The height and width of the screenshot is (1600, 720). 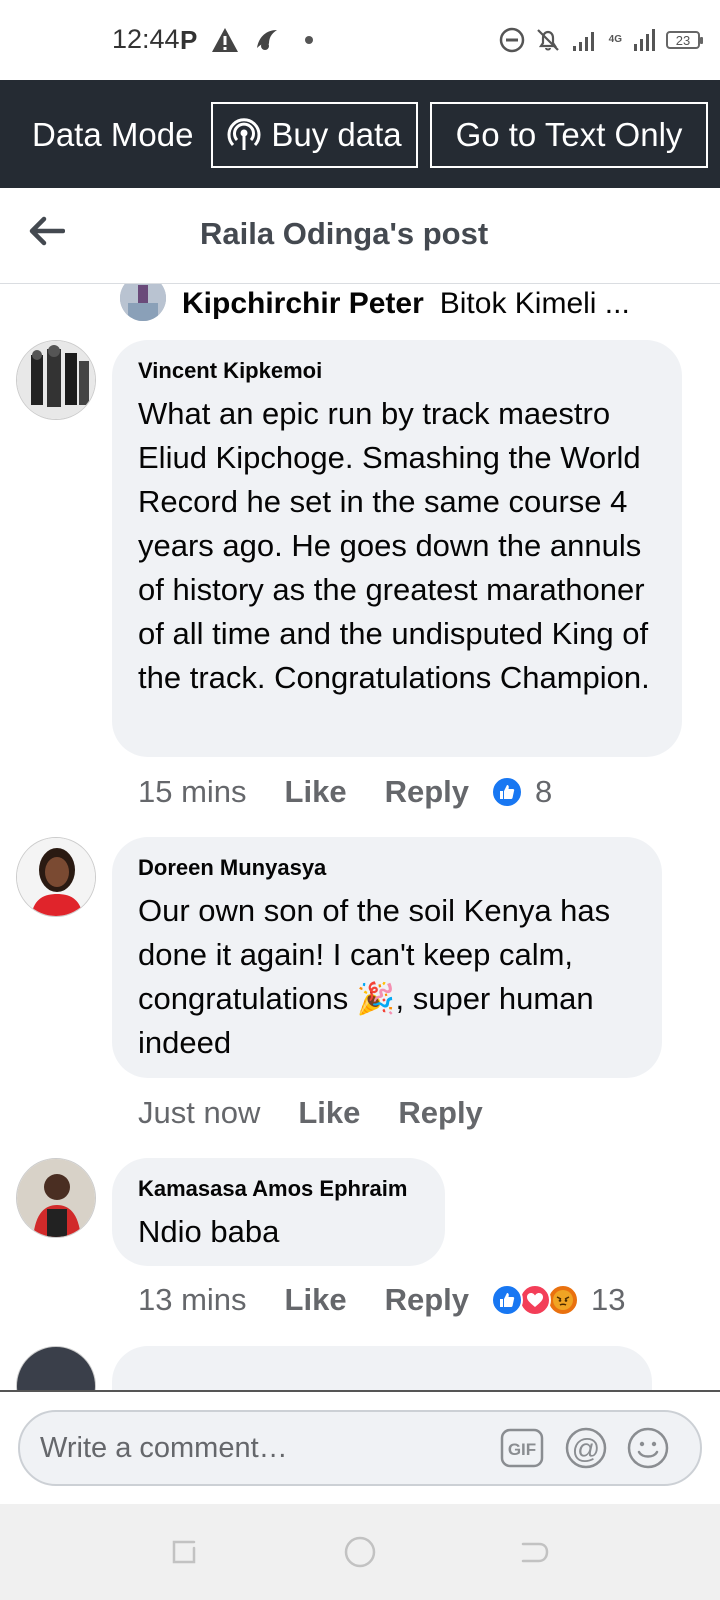 I want to click on back-nav-icon, so click(x=535, y=1552).